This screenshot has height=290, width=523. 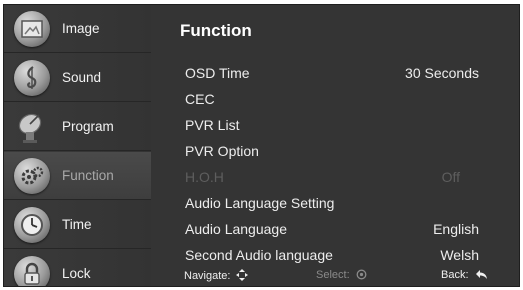 I want to click on sidebar-item-lock: Lock, so click(x=77, y=268).